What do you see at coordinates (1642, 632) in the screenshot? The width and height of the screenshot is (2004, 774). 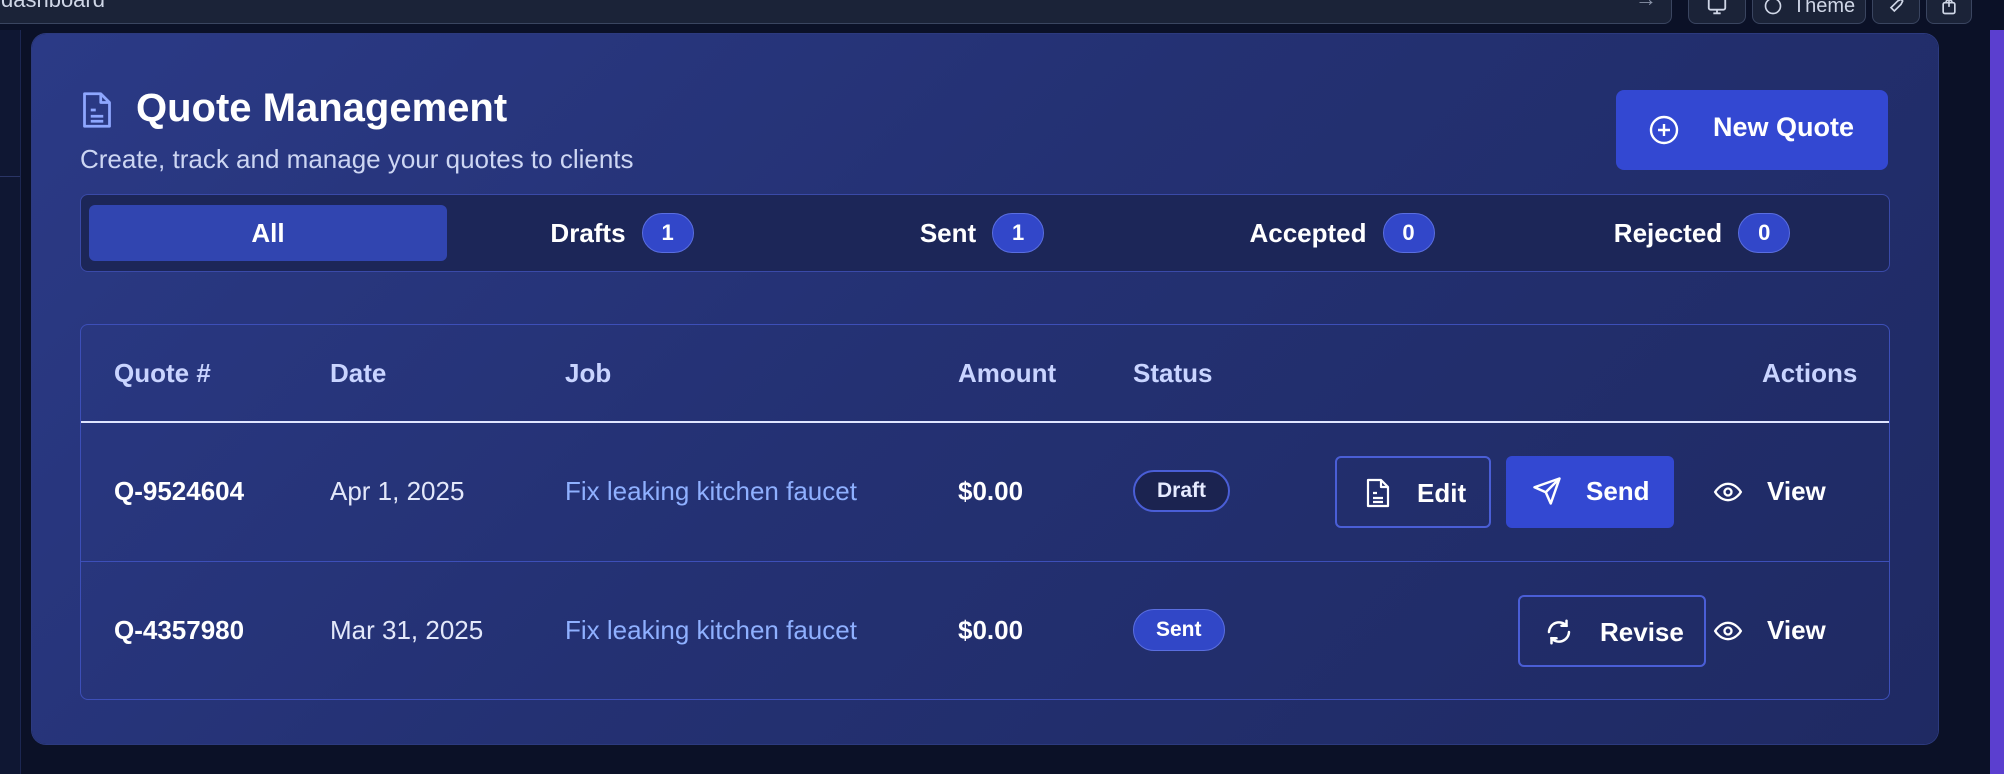 I see `revise-label: Revise` at bounding box center [1642, 632].